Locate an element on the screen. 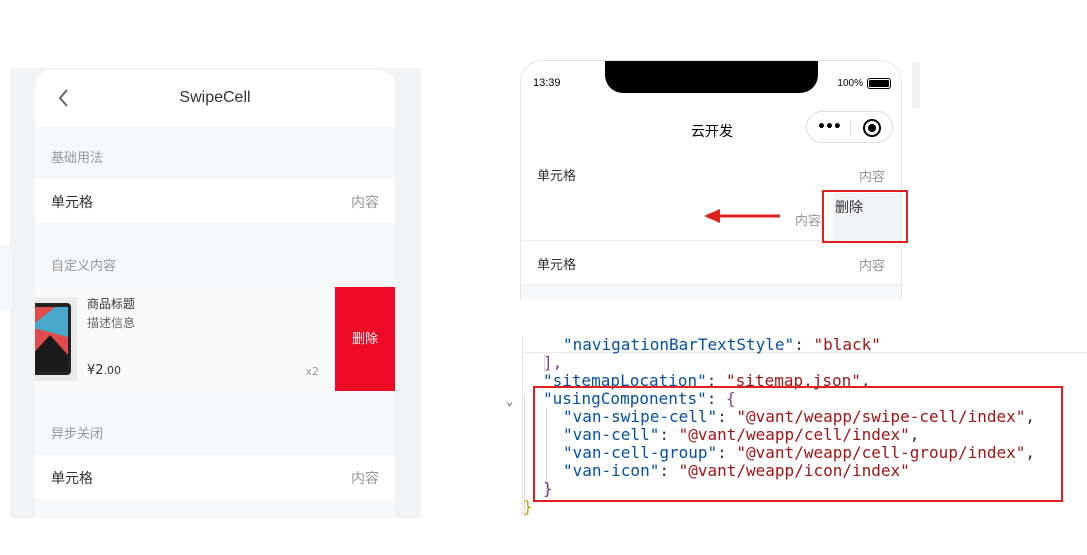 The height and width of the screenshot is (555, 1087). swipe-cell-basic: 单元格 内容 is located at coordinates (215, 201).